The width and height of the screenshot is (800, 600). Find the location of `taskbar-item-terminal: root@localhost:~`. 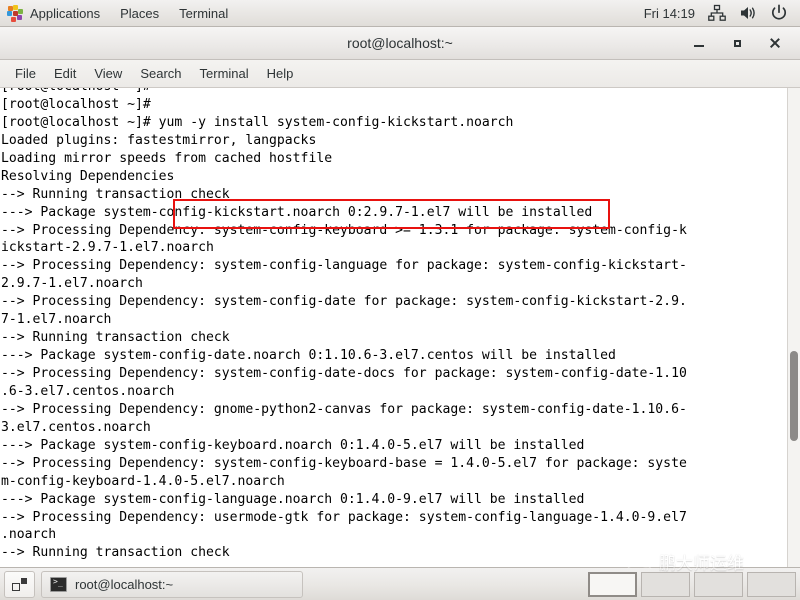

taskbar-item-terminal: root@localhost:~ is located at coordinates (172, 584).